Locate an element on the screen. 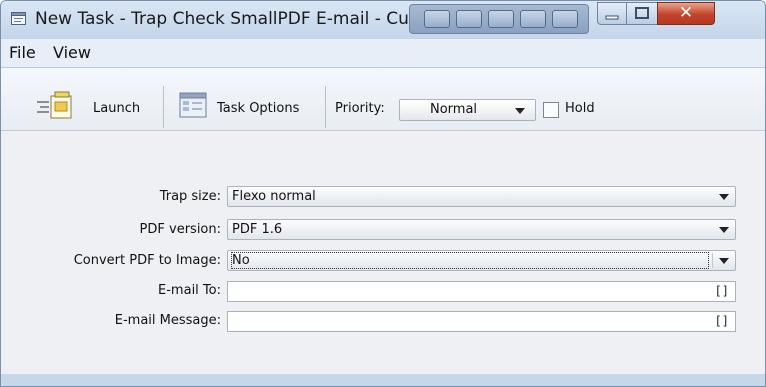 This screenshot has height=387, width=766. overlay-panel-icon is located at coordinates (533, 19).